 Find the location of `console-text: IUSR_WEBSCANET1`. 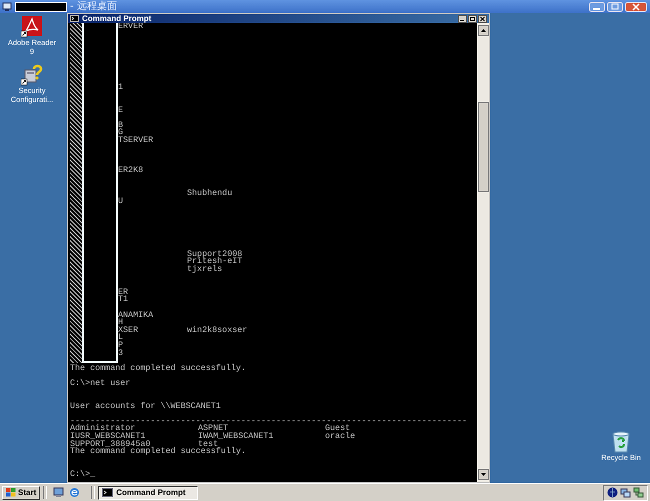

console-text: IUSR_WEBSCANET1 is located at coordinates (108, 437).